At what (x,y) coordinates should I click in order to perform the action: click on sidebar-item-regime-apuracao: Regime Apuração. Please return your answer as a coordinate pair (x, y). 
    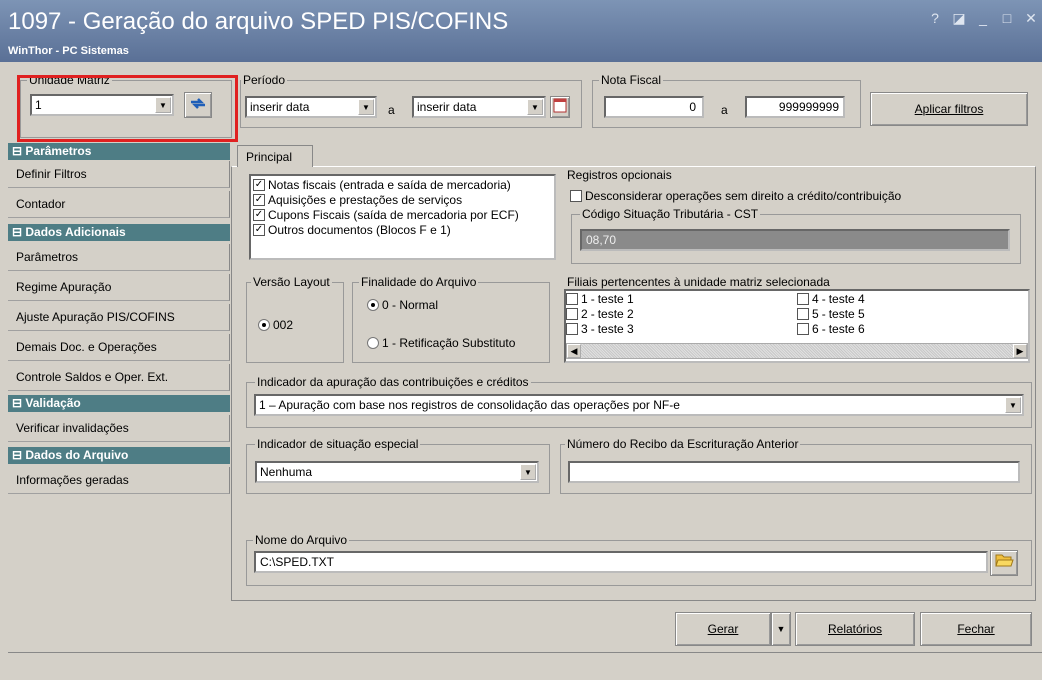
    Looking at the image, I should click on (119, 287).